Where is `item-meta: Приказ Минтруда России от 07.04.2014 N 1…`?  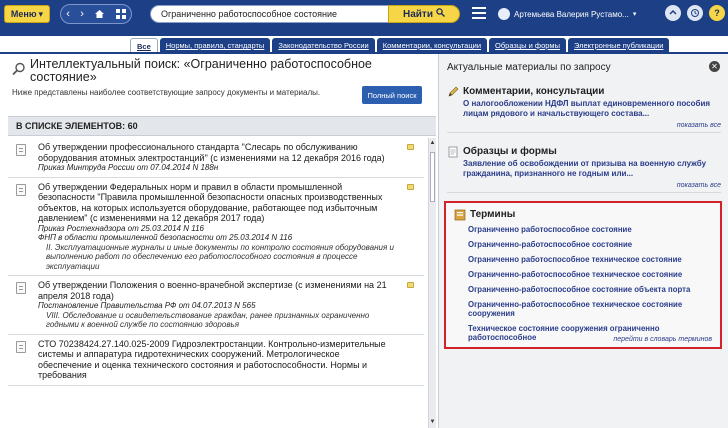 item-meta: Приказ Минтруда России от 07.04.2014 N 1… is located at coordinates (128, 167).